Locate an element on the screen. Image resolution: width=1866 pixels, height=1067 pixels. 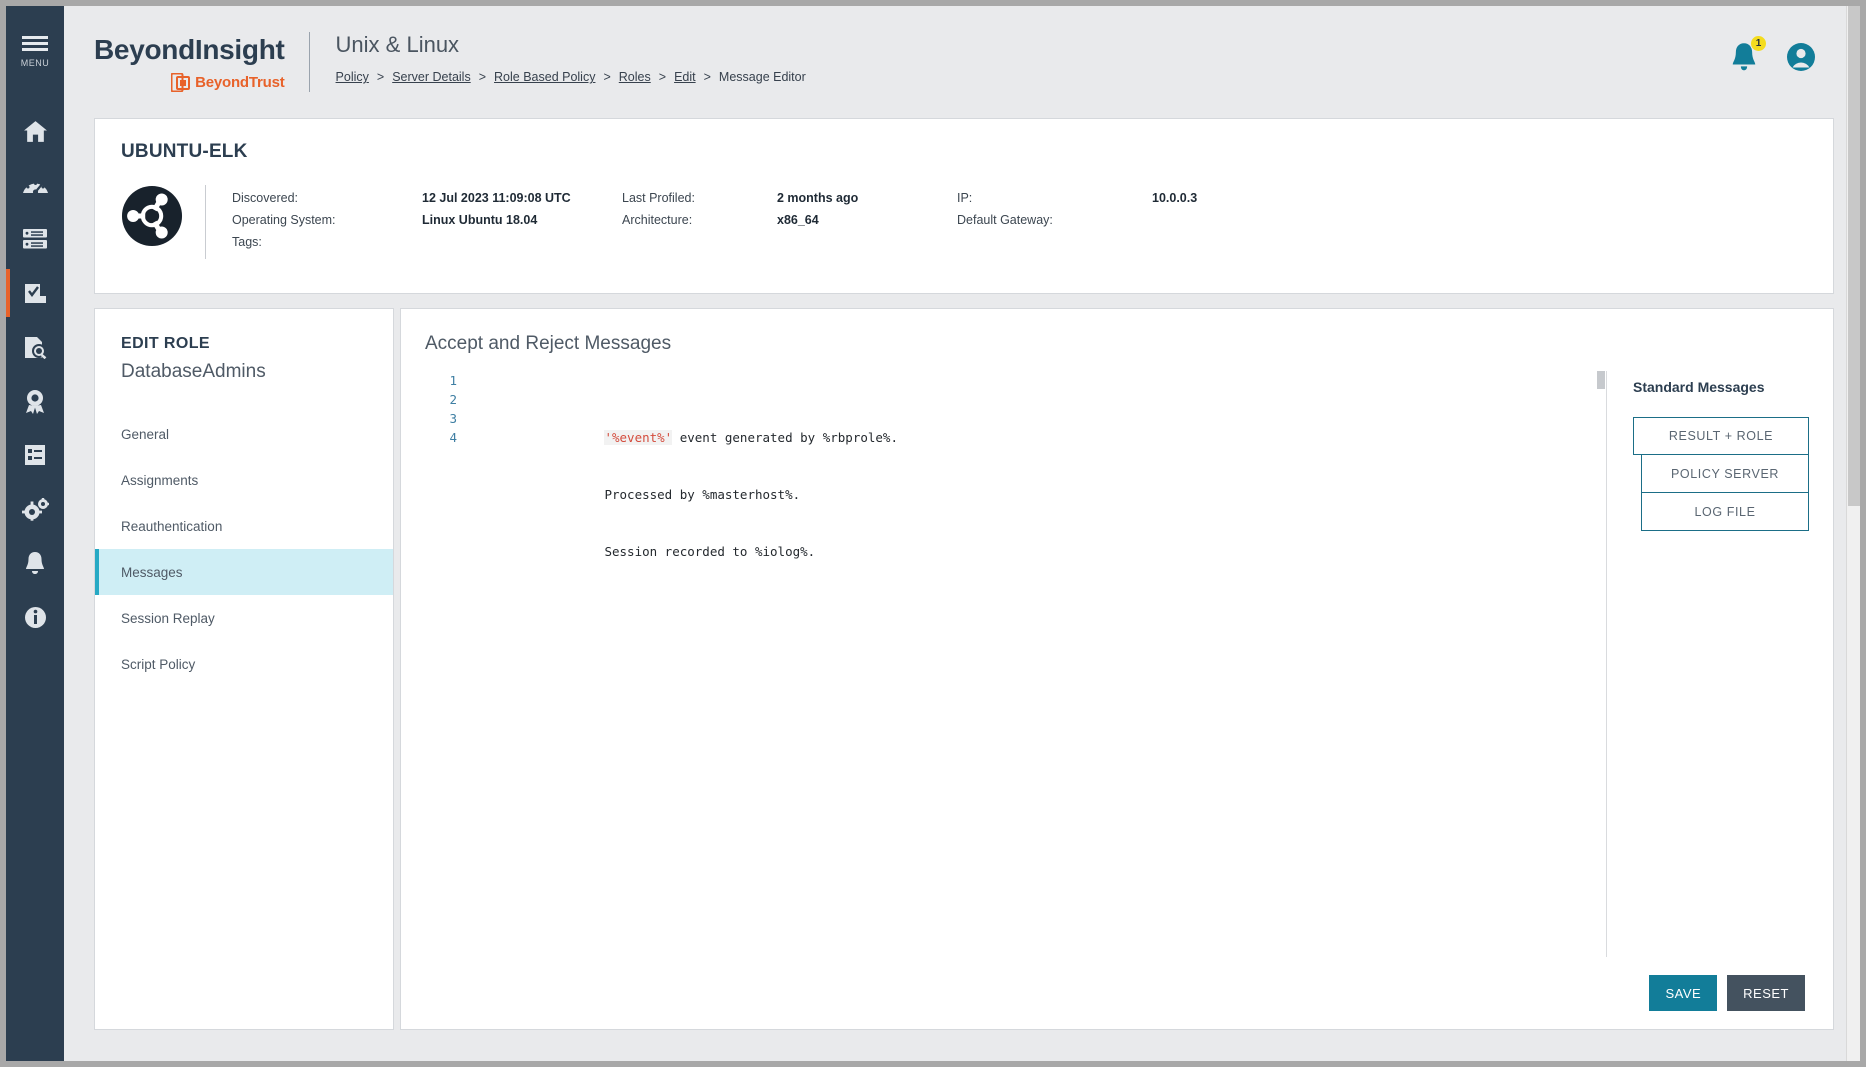
host-name: UBUNTU-ELK is located at coordinates (184, 151).